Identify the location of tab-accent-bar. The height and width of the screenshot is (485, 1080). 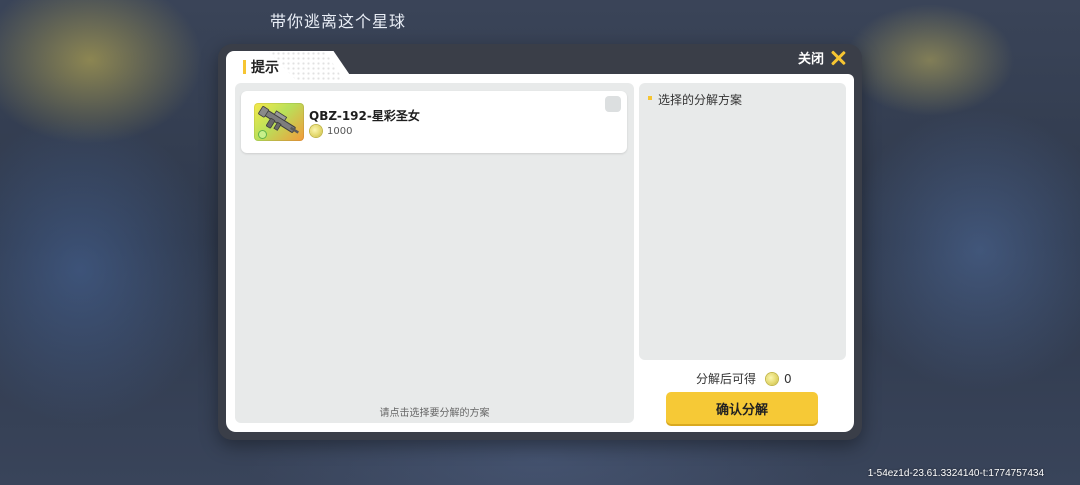
(244, 67).